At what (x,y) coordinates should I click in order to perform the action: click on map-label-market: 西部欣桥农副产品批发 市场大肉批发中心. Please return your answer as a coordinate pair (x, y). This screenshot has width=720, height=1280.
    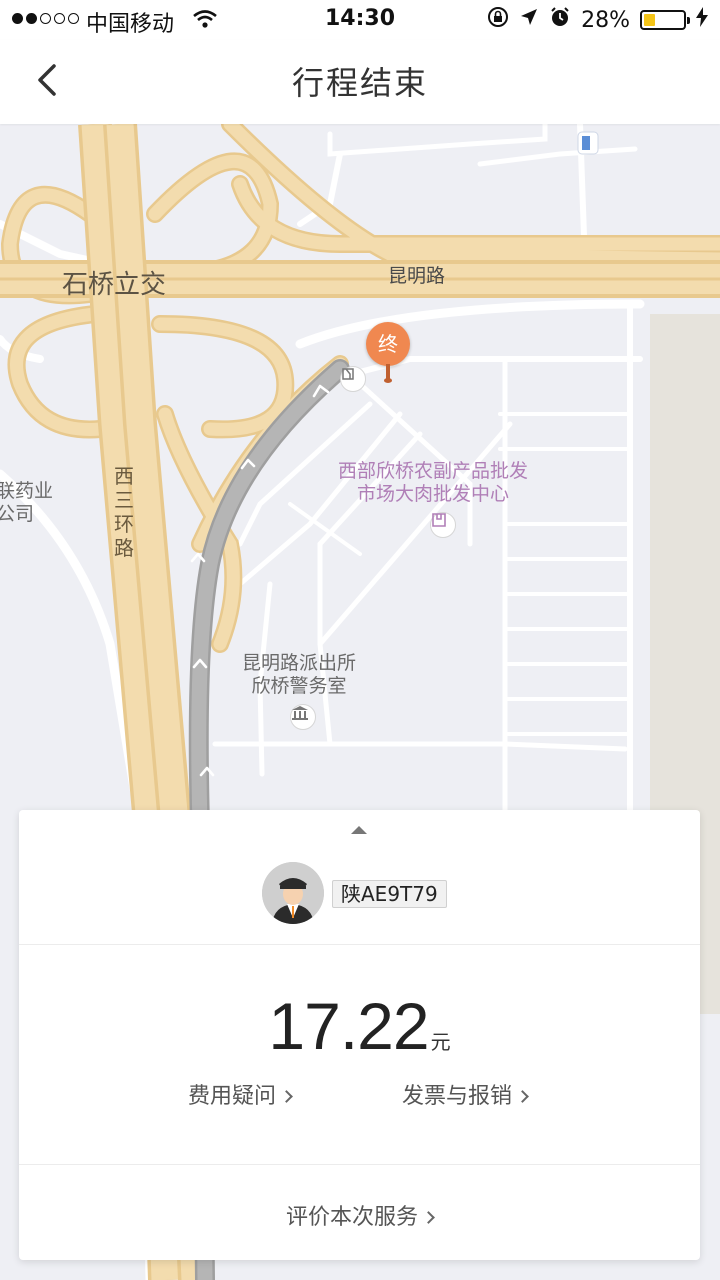
    Looking at the image, I should click on (433, 483).